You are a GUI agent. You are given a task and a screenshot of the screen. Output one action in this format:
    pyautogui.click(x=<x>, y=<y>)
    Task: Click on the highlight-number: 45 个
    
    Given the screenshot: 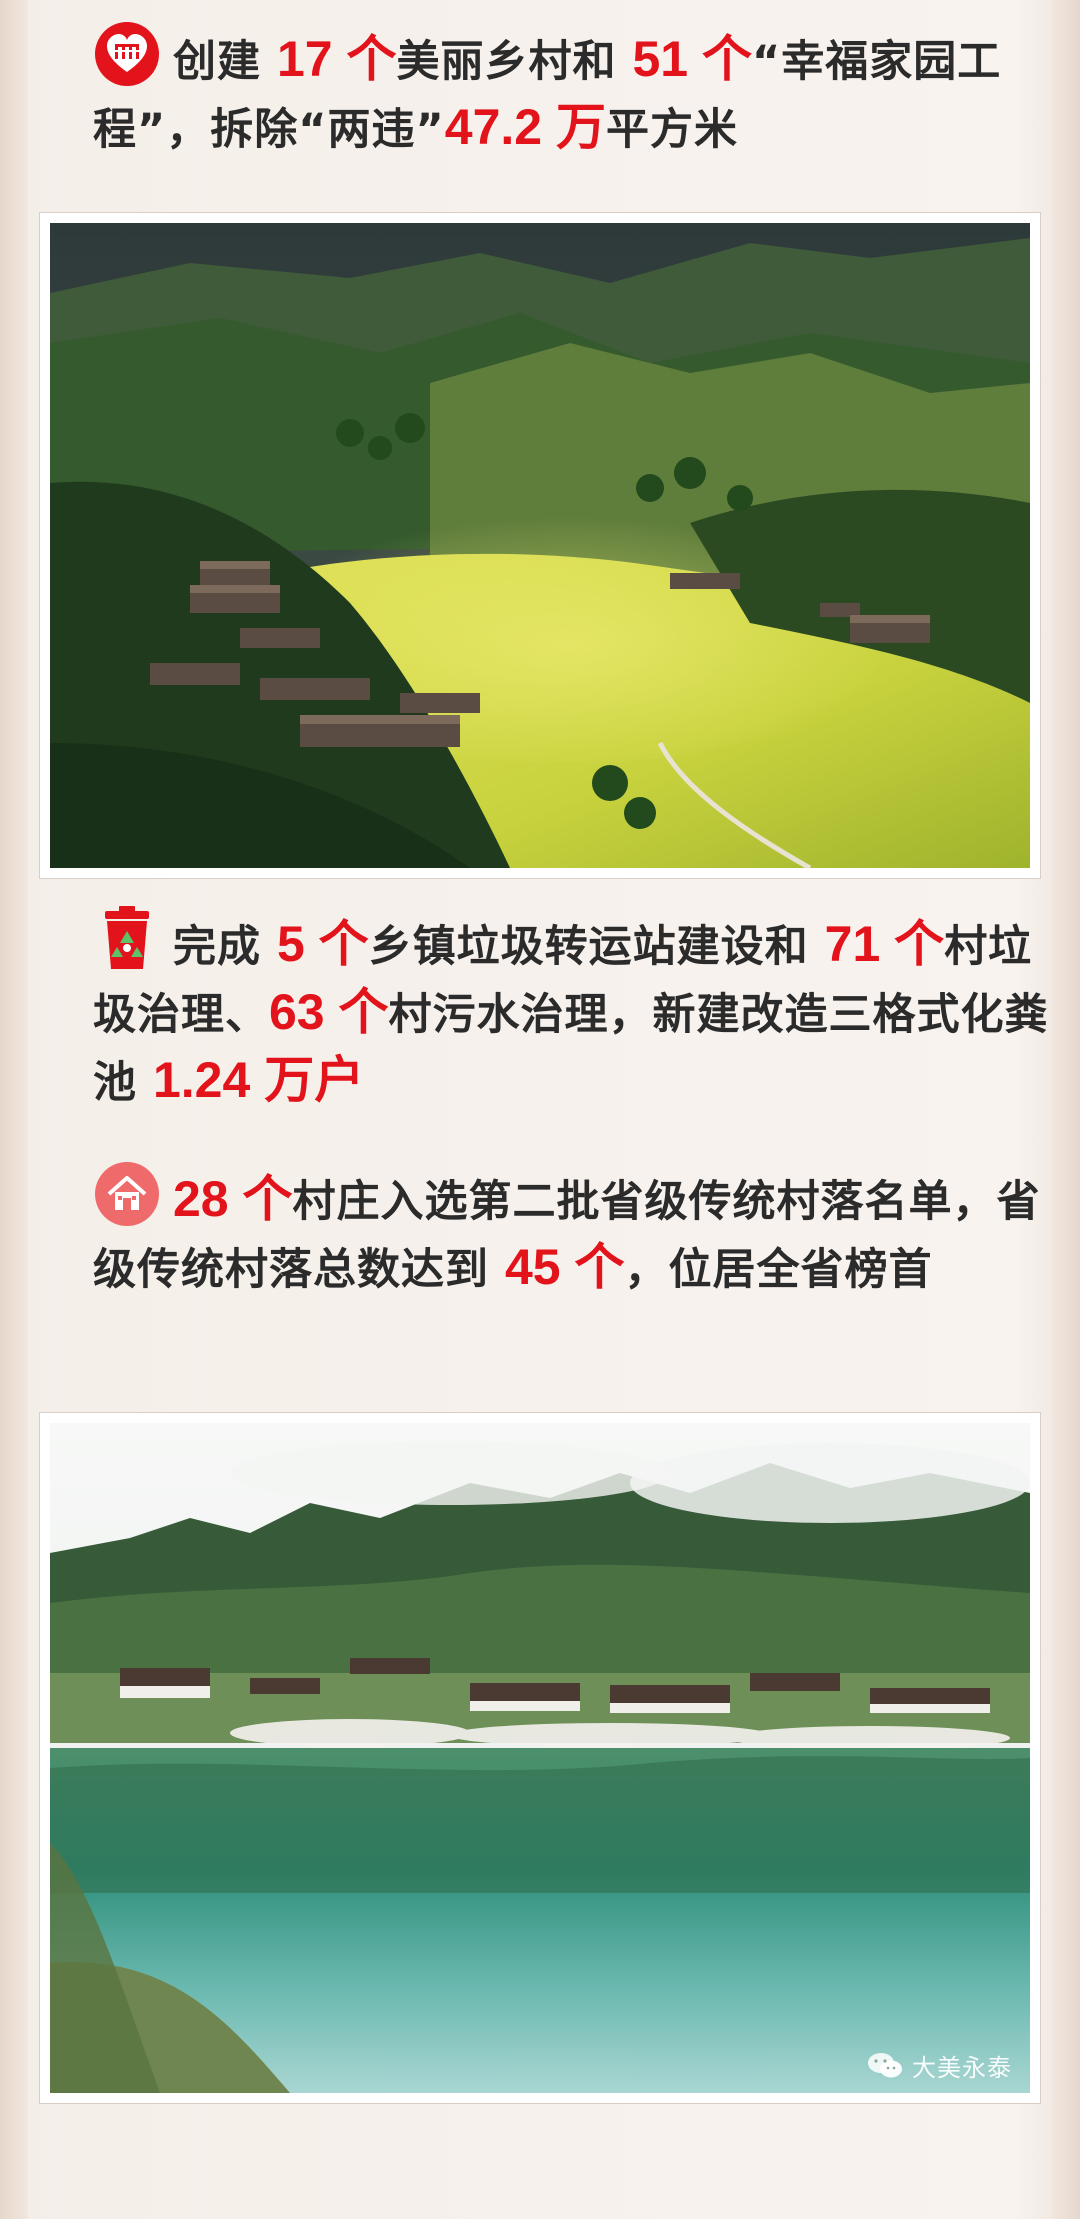 What is the action you would take?
    pyautogui.click(x=564, y=1267)
    